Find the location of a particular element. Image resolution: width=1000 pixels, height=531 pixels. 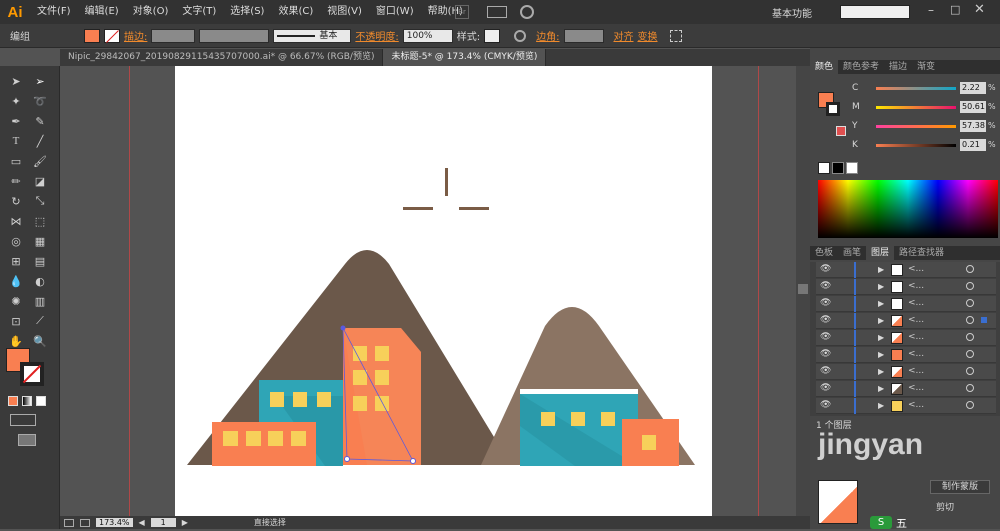

channel-value: 0.21 is located at coordinates (973, 145).